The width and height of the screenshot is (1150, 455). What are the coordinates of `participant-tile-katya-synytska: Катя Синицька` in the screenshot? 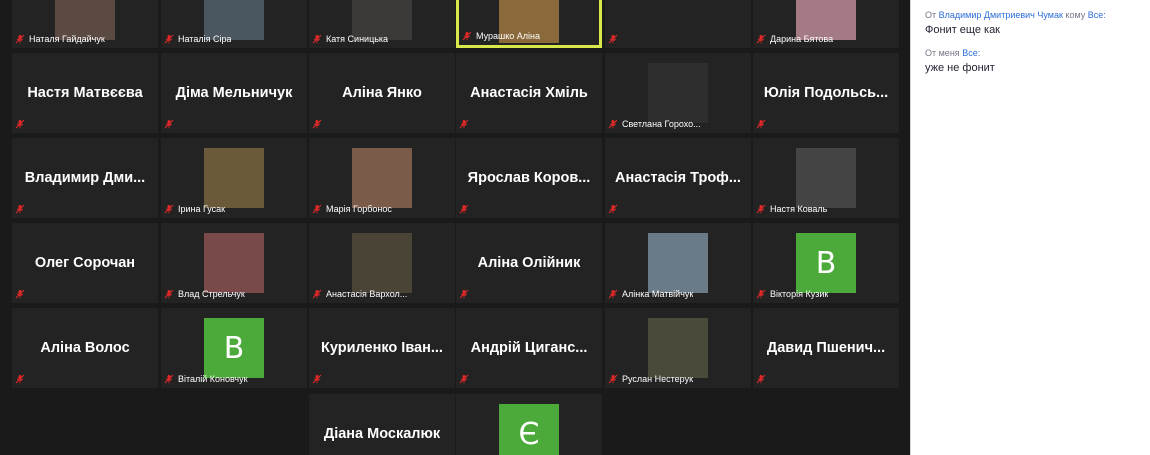 It's located at (382, 24).